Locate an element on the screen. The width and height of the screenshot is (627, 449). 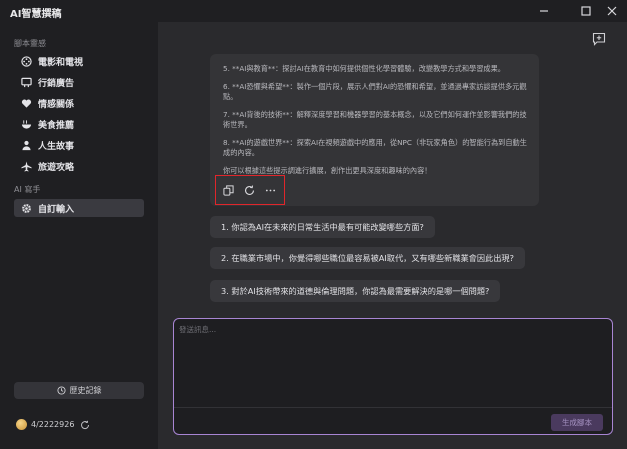
maximize-icon is located at coordinates (586, 11).